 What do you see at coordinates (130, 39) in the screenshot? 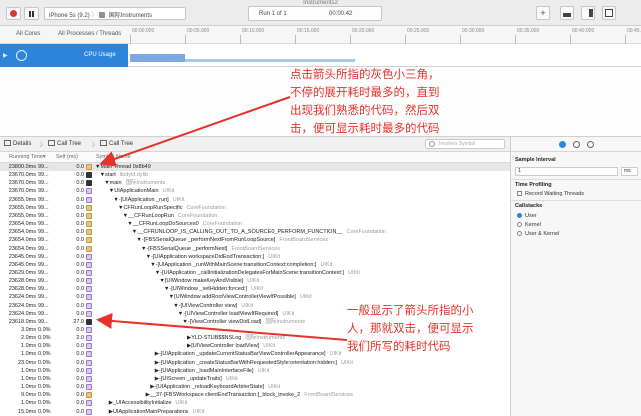
I see `ruler-tick` at bounding box center [130, 39].